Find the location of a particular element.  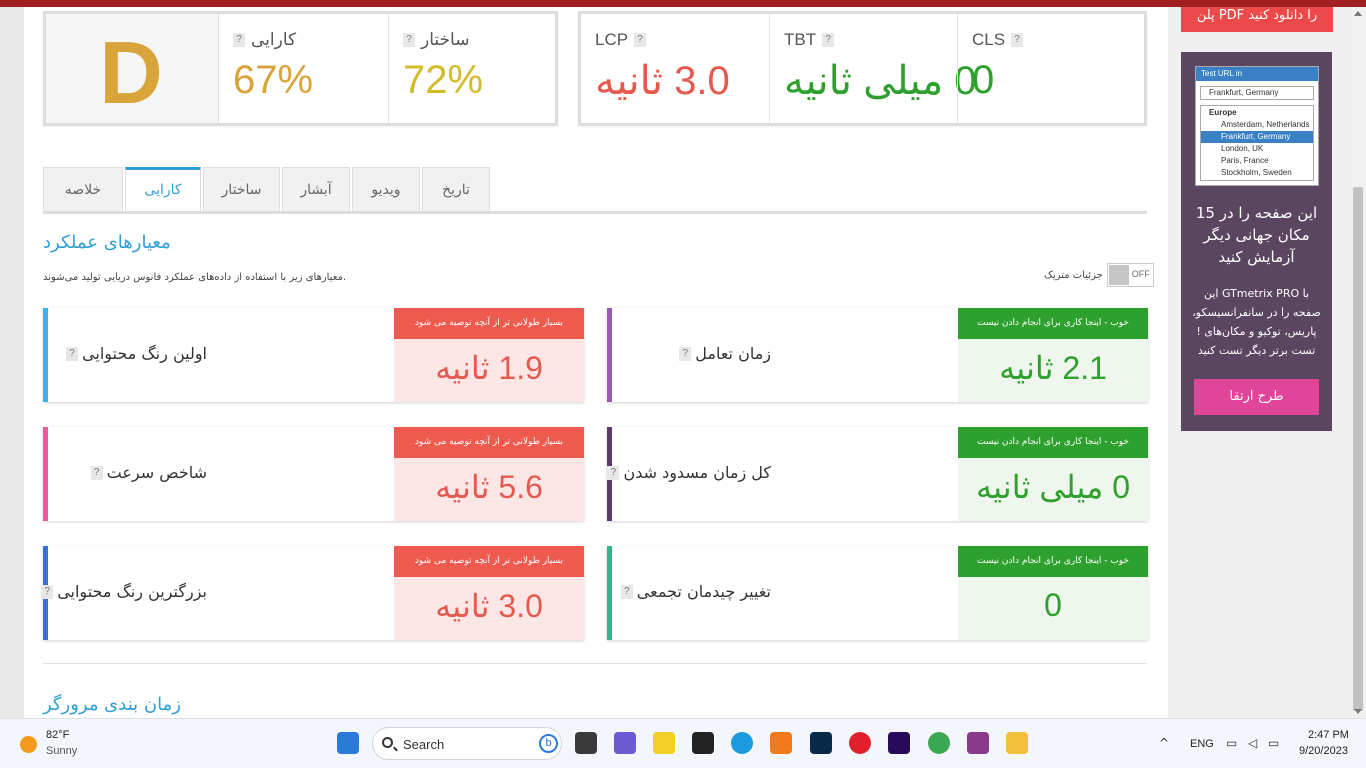

opera-icon is located at coordinates (860, 743).